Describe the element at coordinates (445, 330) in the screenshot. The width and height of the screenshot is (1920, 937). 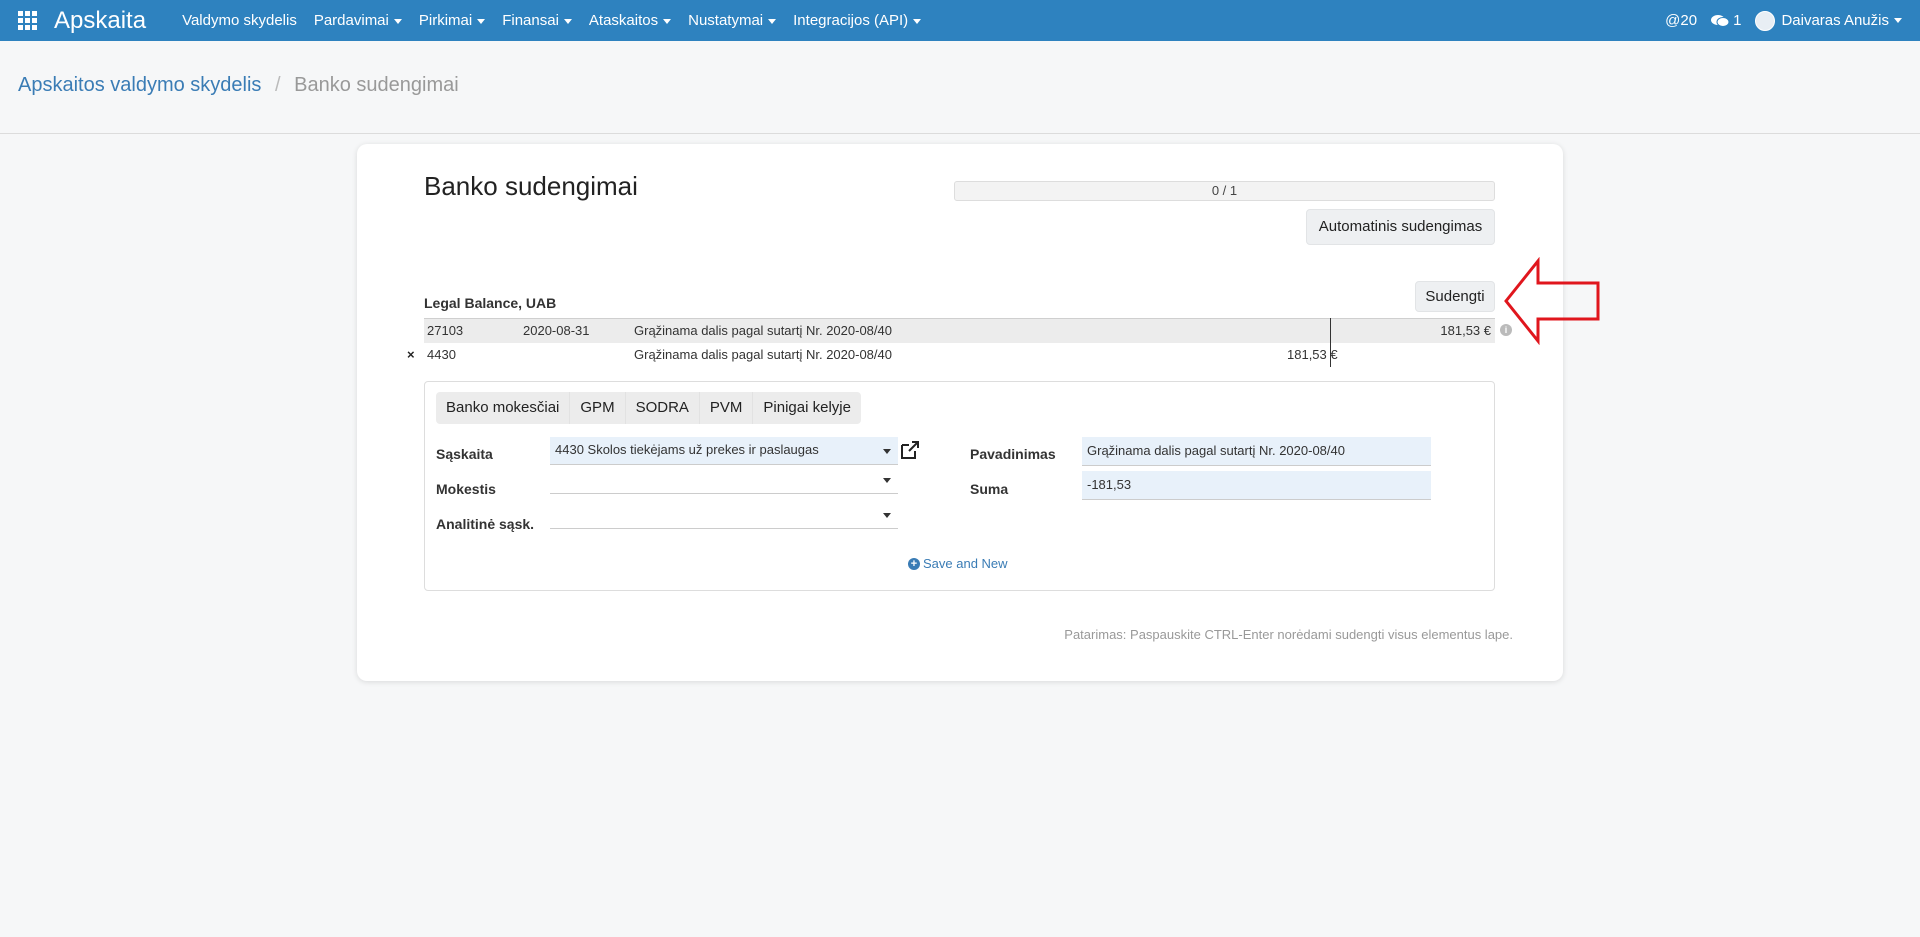
I see `bank-row-code: 27103` at that location.